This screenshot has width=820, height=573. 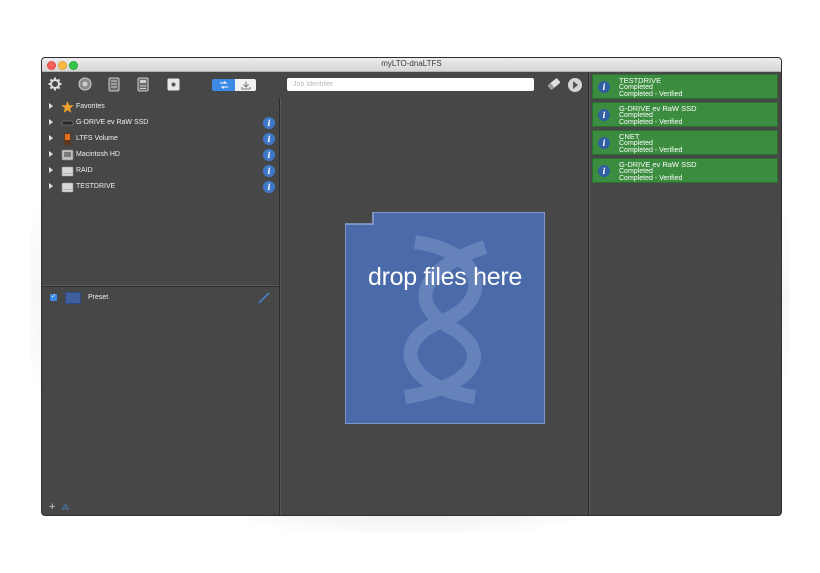 I want to click on preset-color-swatch, so click(x=73, y=298).